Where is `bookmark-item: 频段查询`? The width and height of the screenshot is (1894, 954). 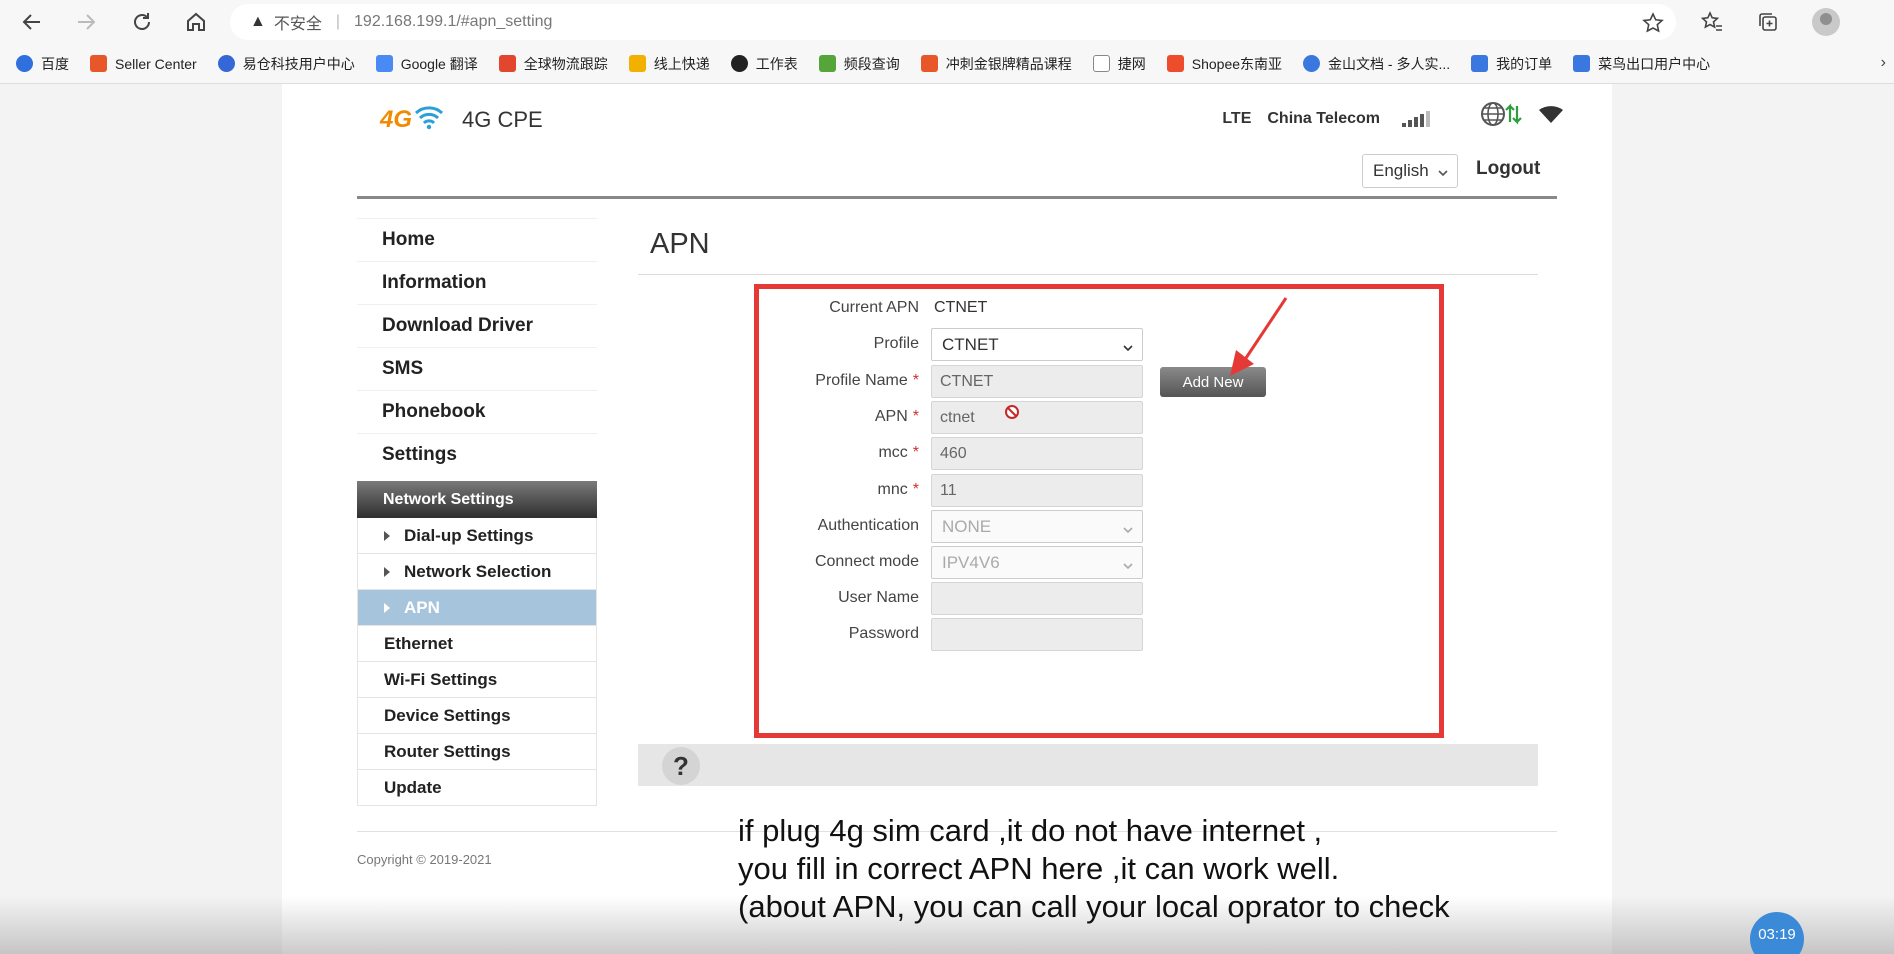 bookmark-item: 频段查询 is located at coordinates (859, 64).